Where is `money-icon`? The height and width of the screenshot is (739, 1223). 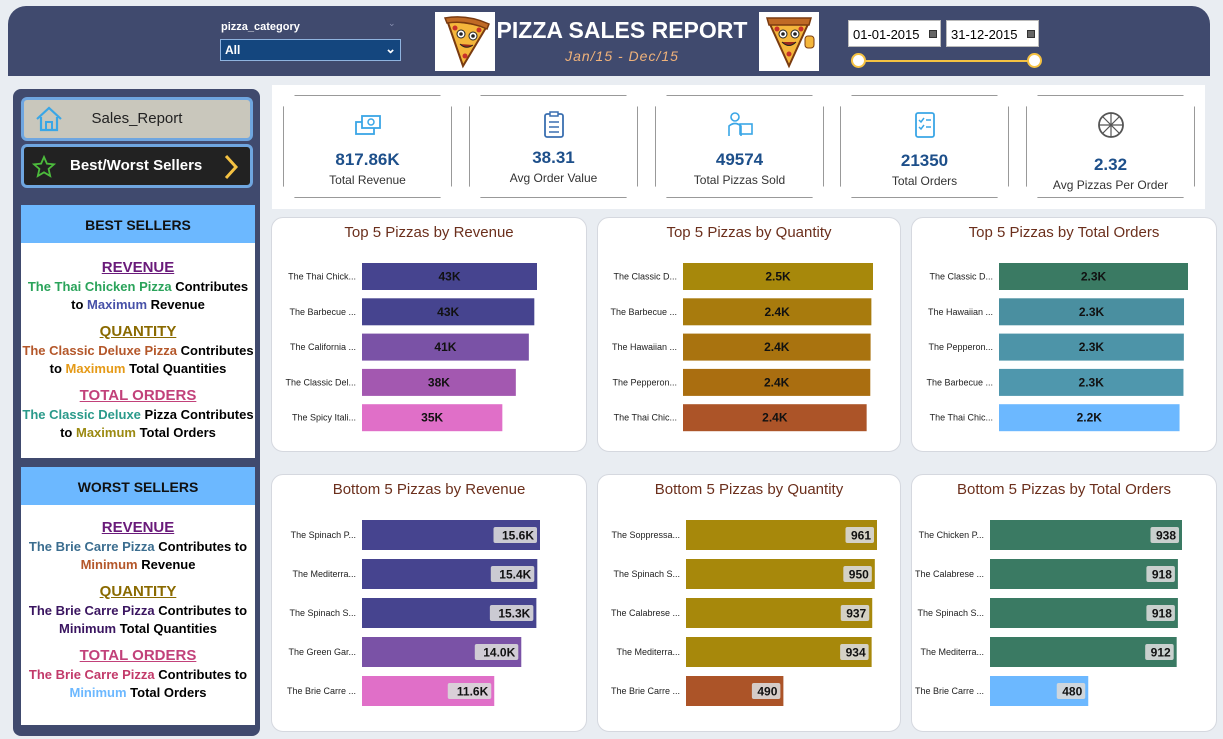
money-icon is located at coordinates (368, 125).